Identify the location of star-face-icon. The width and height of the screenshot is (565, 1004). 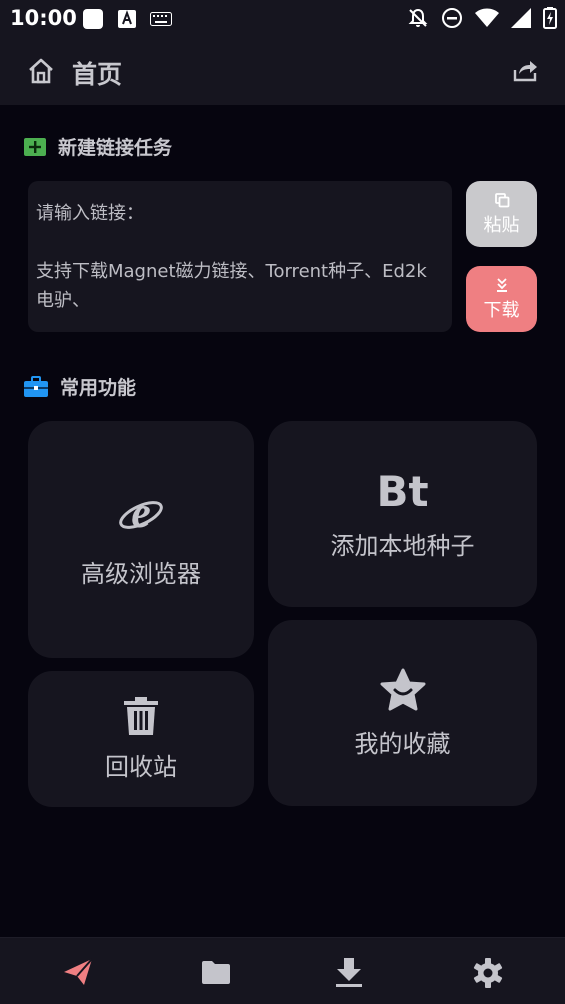
(402, 689).